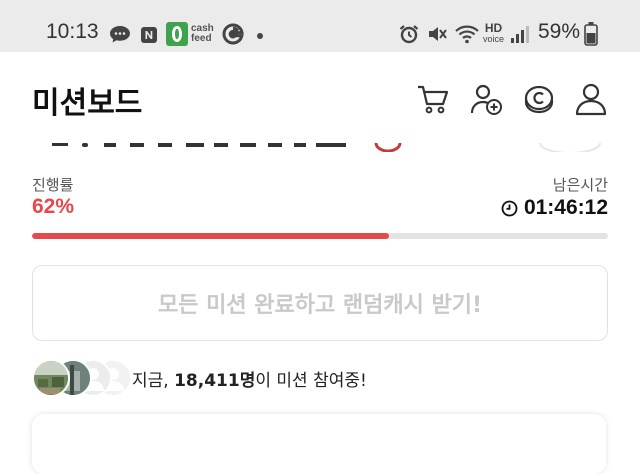  What do you see at coordinates (320, 26) in the screenshot?
I see `status-bar: 10:13 cash feed HD voice 59%` at bounding box center [320, 26].